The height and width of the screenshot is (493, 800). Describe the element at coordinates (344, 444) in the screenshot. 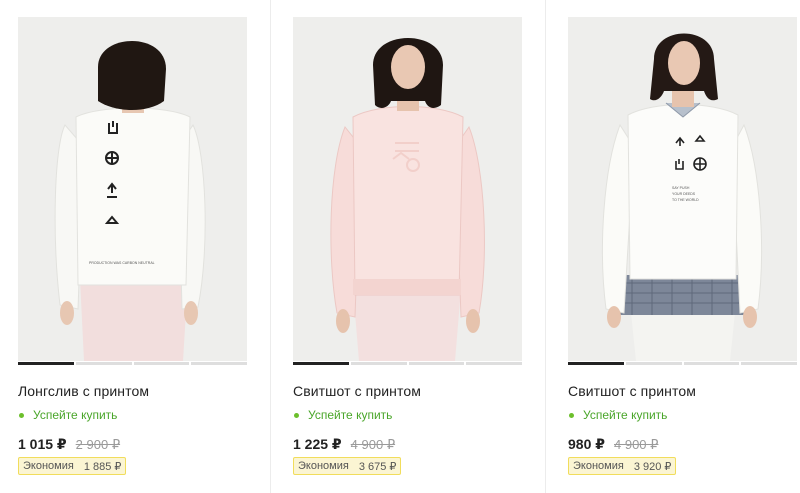

I see `price-block: 1 225 ₽ 4 900 ₽` at that location.